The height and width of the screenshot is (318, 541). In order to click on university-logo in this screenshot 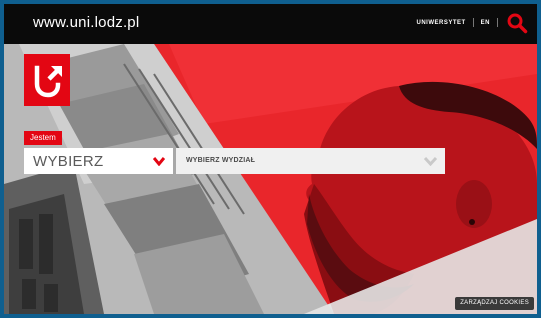, I will do `click(47, 80)`.